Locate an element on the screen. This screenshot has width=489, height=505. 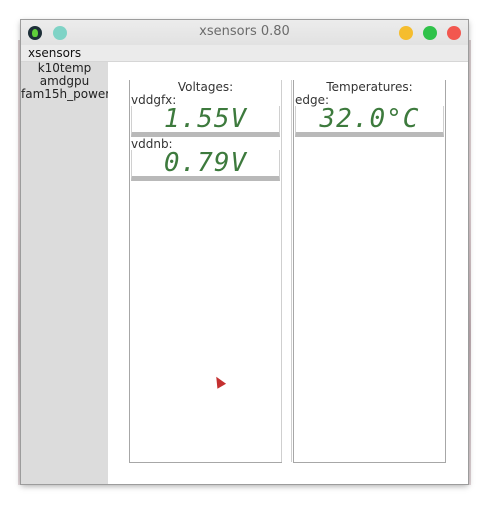
desktop-edge-right is located at coordinates (469, 262).